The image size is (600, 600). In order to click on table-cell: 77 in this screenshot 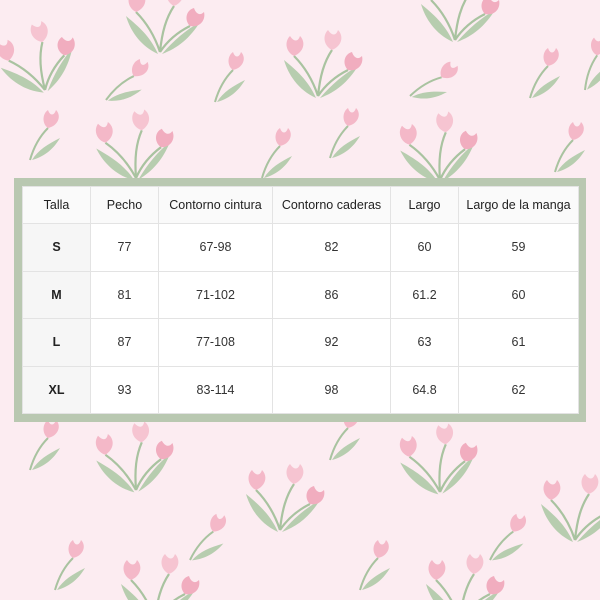, I will do `click(124, 247)`.